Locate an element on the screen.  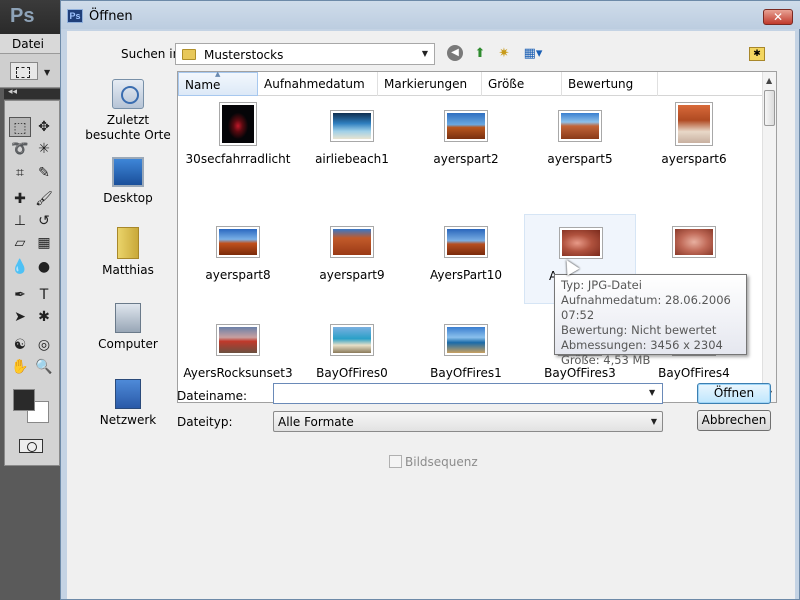
cancel-button: Abbrechen is located at coordinates (734, 420).